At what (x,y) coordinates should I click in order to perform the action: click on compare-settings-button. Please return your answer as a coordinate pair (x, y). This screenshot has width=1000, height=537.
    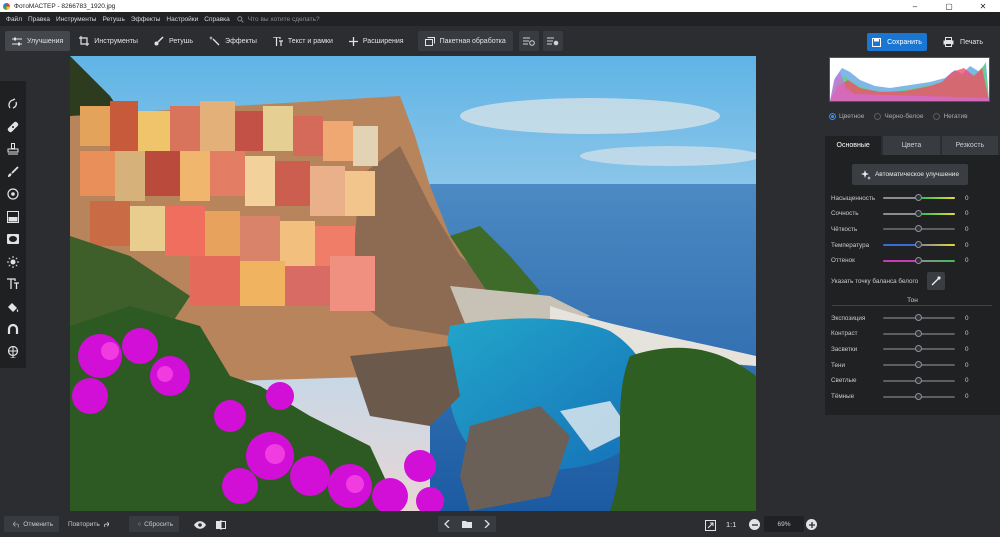
    Looking at the image, I should click on (528, 41).